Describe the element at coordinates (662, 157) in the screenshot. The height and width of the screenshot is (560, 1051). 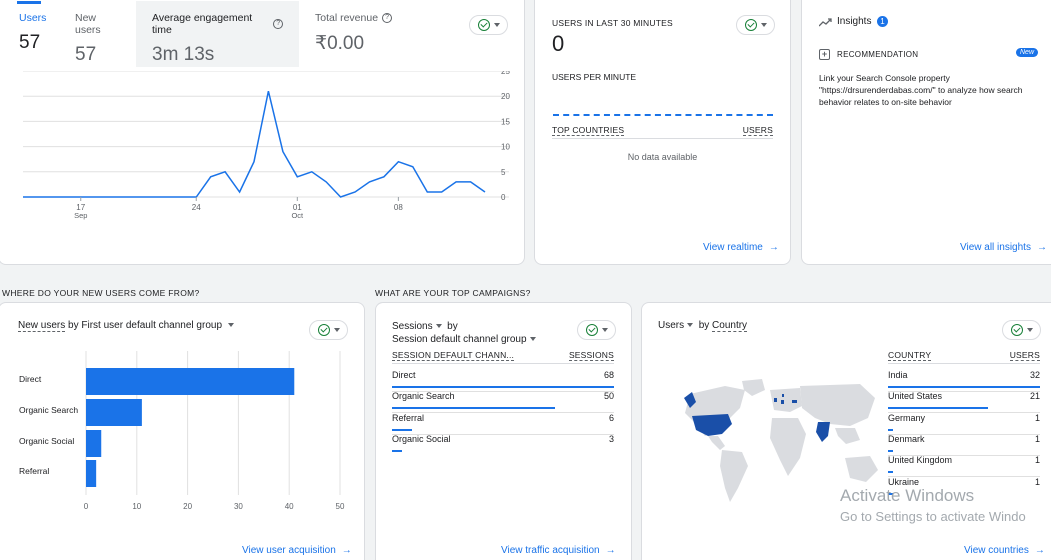
I see `no-data-message: No data available` at that location.